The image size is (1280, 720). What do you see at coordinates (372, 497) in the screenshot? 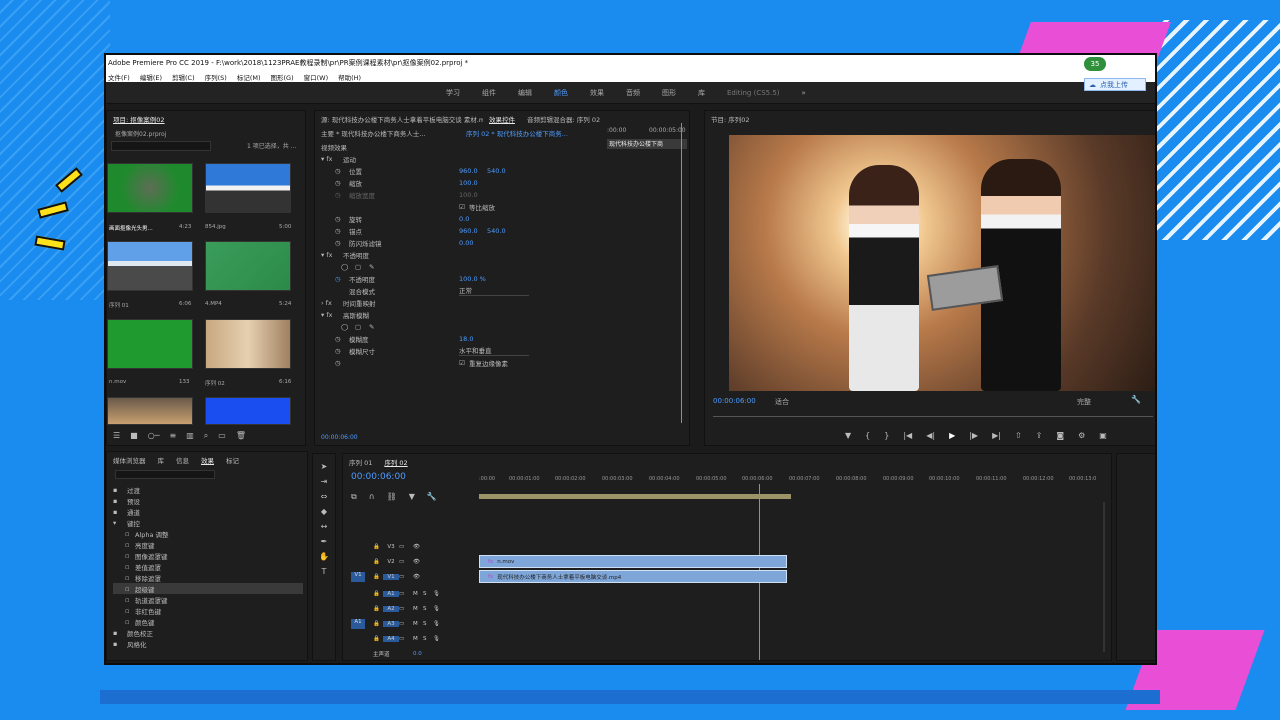
I see `snap-icon: ∩` at bounding box center [372, 497].